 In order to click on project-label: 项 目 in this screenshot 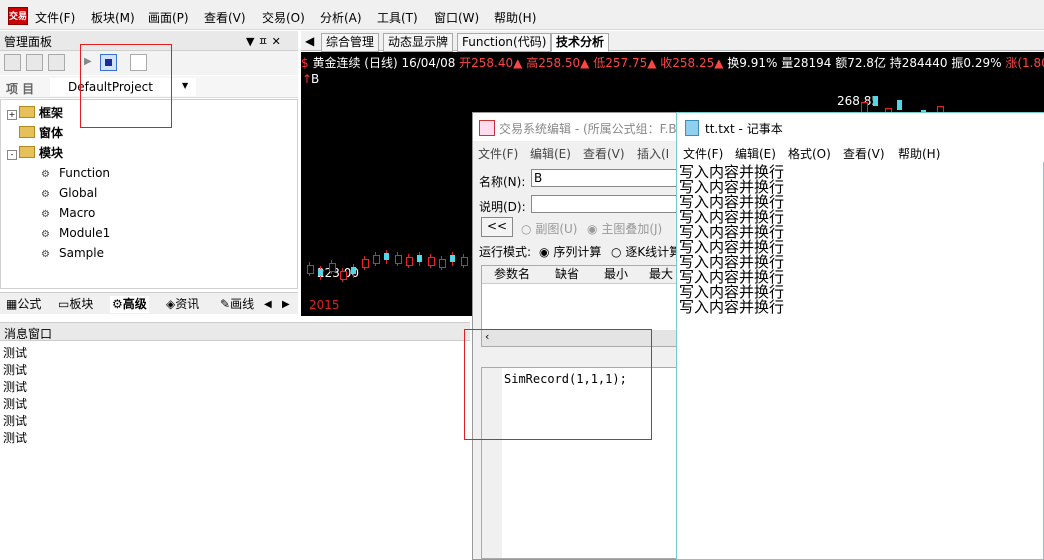, I will do `click(20, 89)`.